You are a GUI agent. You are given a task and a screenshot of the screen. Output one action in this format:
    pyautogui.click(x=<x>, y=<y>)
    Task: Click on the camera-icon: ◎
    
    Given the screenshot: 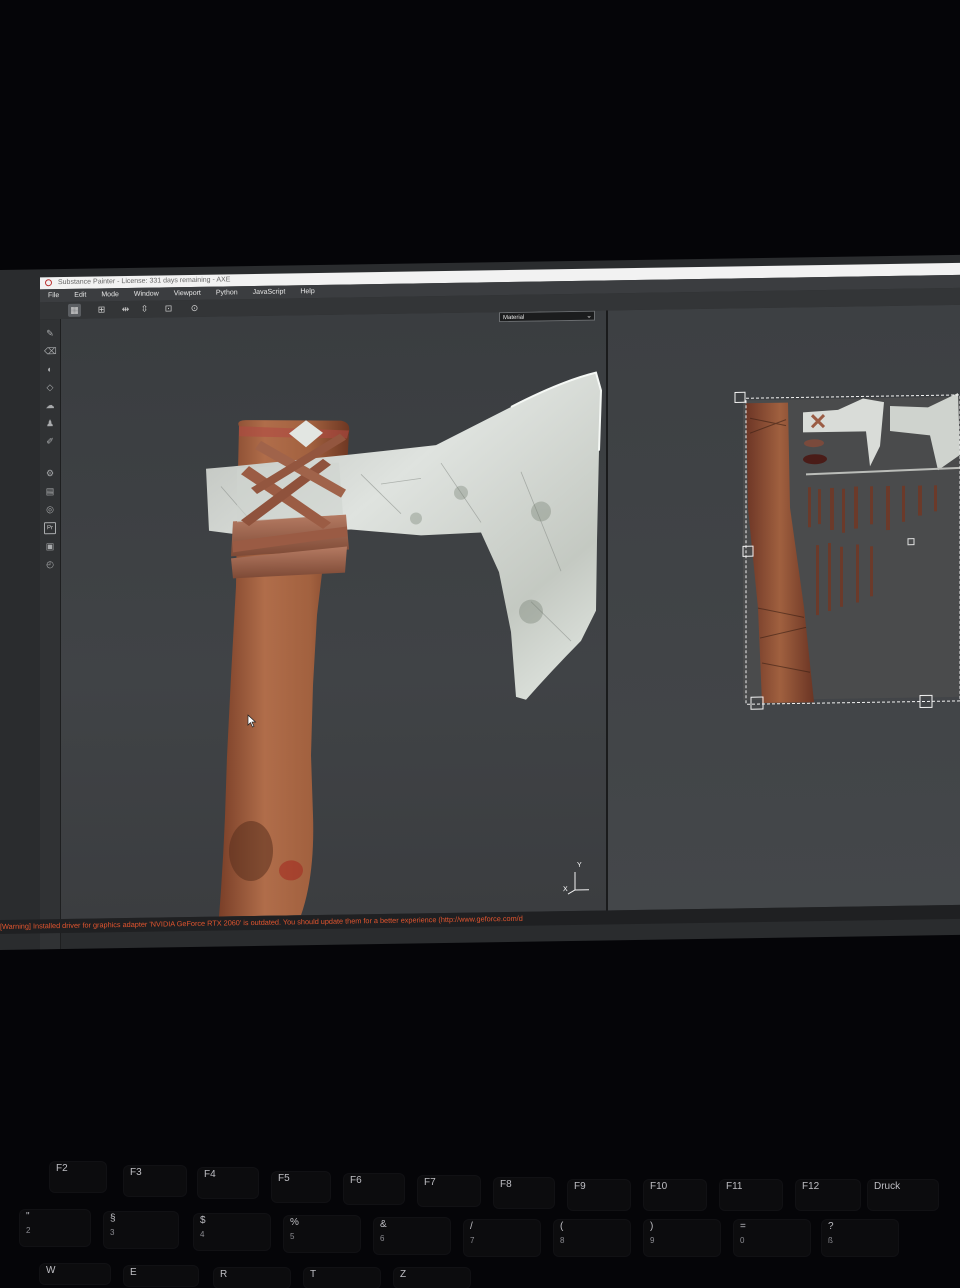 What is the action you would take?
    pyautogui.click(x=50, y=509)
    